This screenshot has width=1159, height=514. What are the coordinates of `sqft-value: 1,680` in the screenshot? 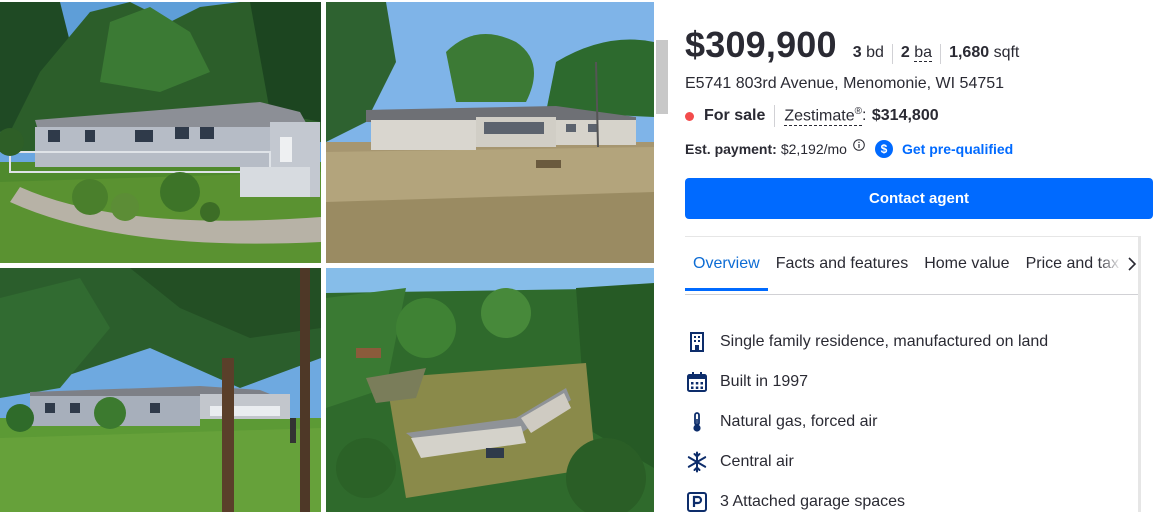 It's located at (969, 52).